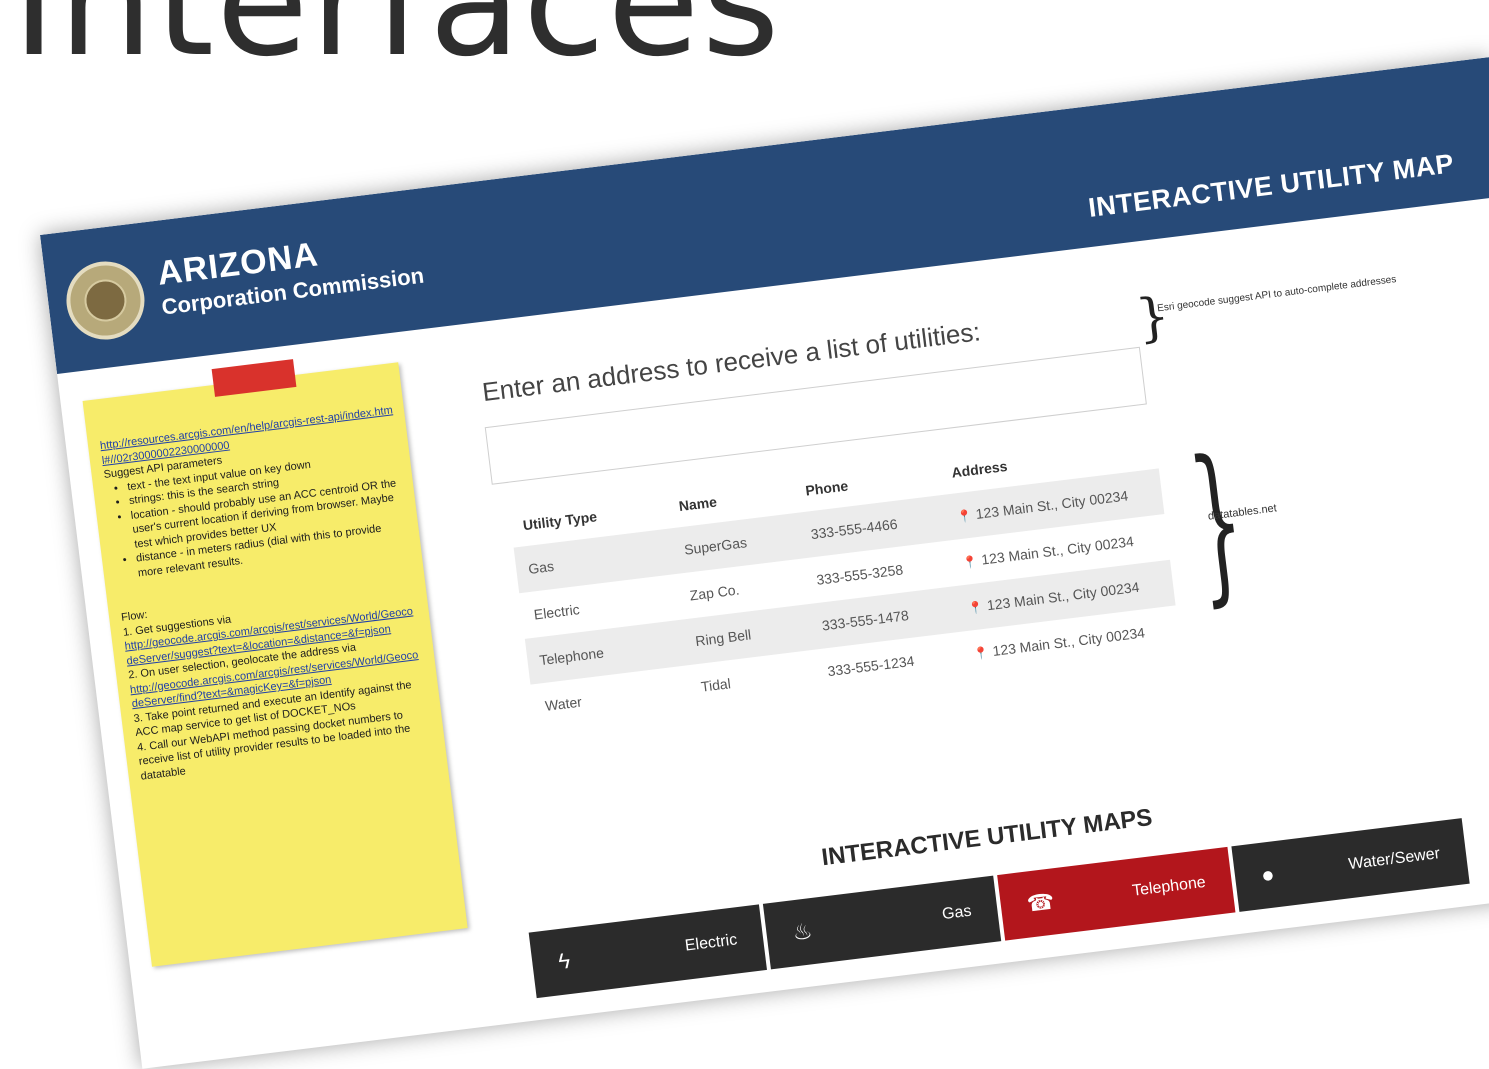 This screenshot has height=1069, width=1489. Describe the element at coordinates (711, 943) in the screenshot. I see `tile-label: Electric` at that location.